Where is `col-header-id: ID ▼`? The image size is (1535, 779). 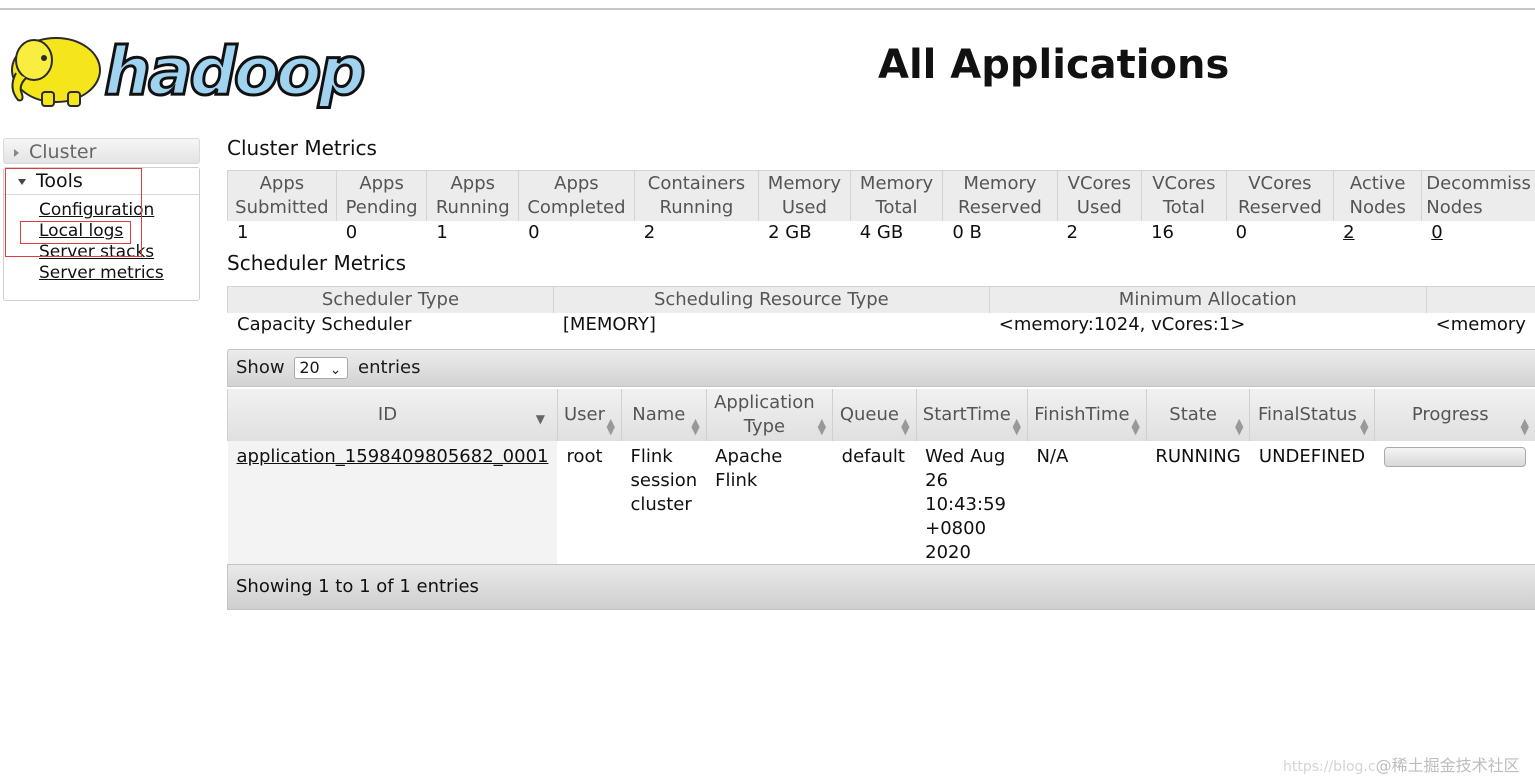
col-header-id: ID ▼ is located at coordinates (392, 415).